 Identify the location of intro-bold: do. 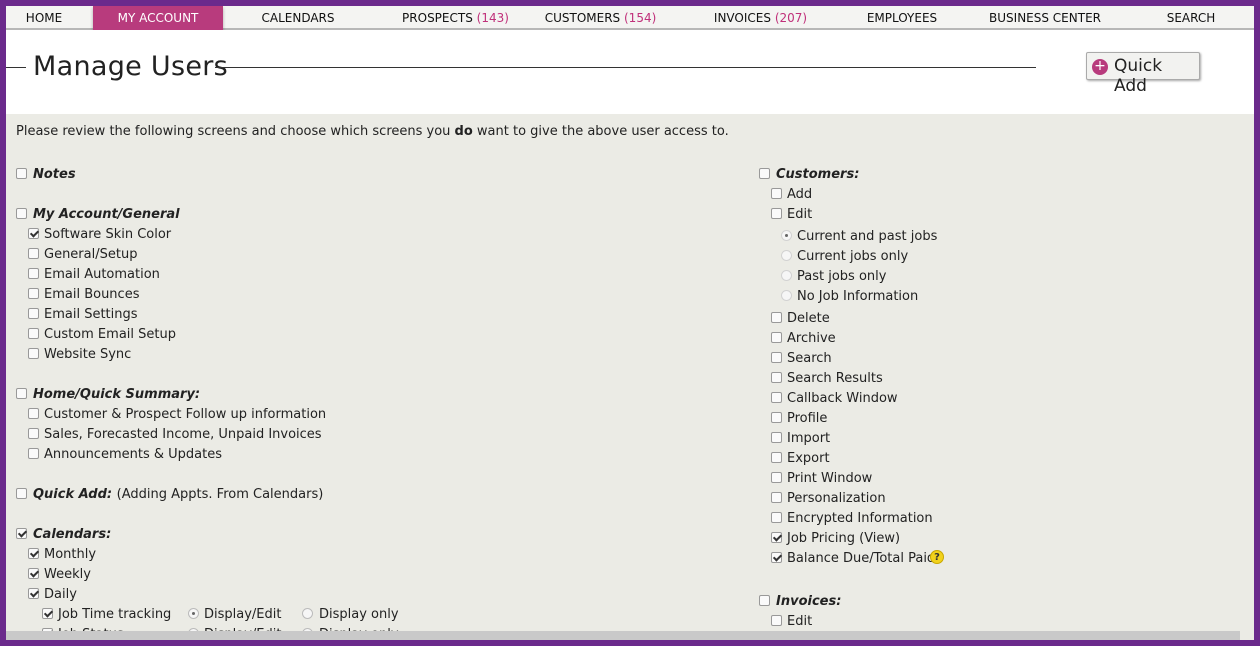
(463, 131).